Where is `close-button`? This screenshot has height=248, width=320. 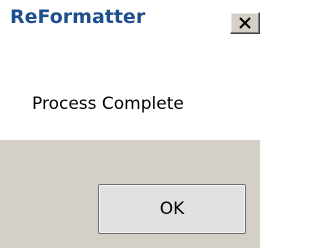
close-button is located at coordinates (245, 23).